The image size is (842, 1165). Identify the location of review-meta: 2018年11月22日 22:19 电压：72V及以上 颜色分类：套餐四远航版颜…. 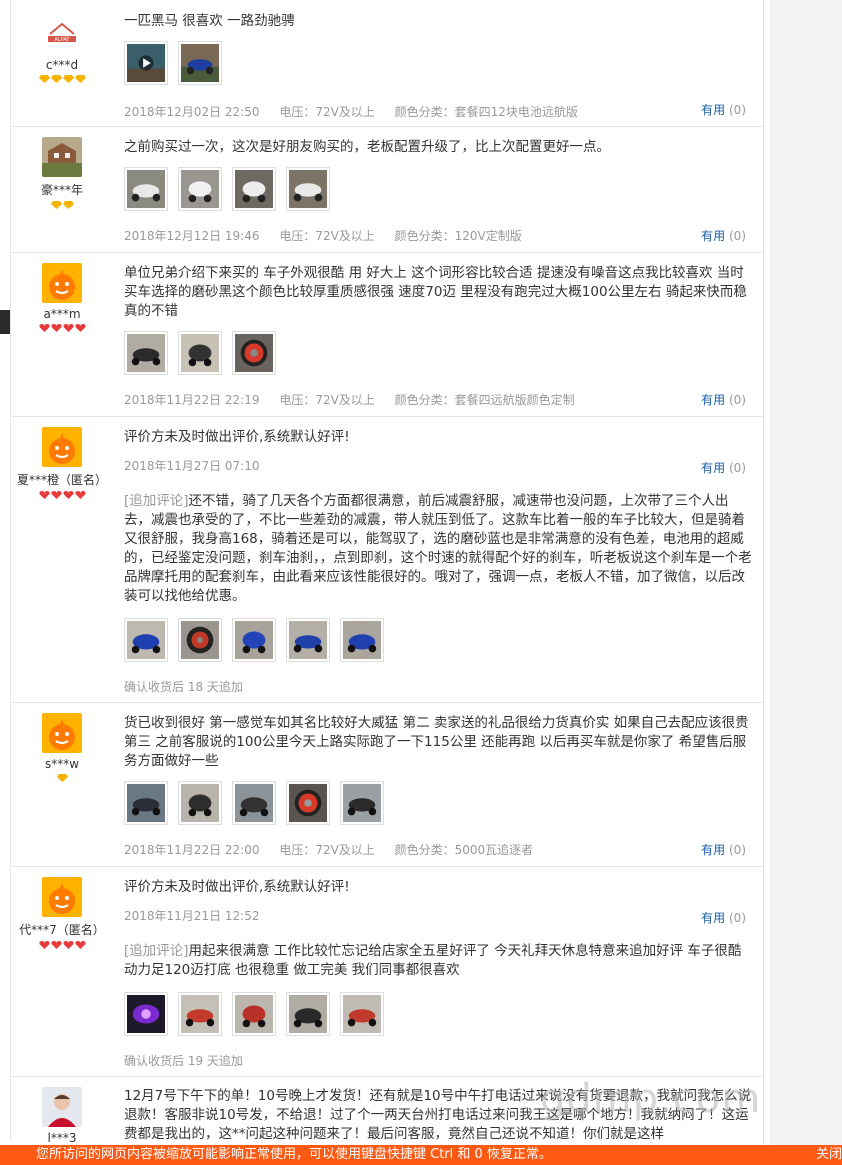
(439, 399).